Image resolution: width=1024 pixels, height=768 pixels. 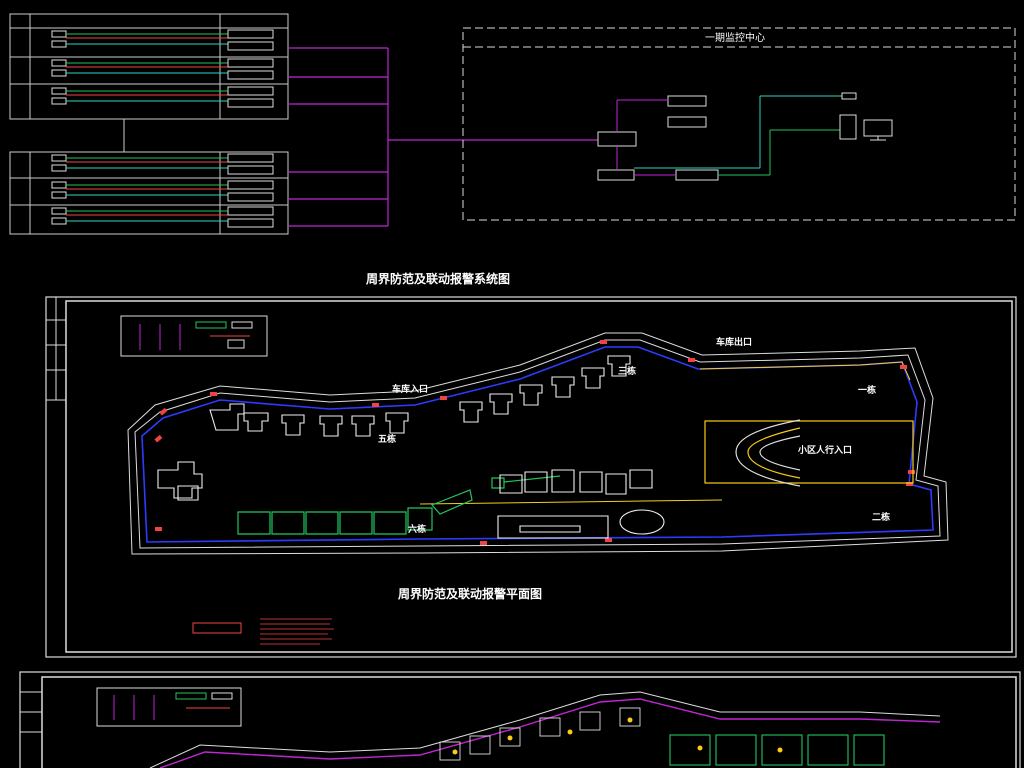 What do you see at coordinates (387, 439) in the screenshot?
I see `label-building-5: 五栋` at bounding box center [387, 439].